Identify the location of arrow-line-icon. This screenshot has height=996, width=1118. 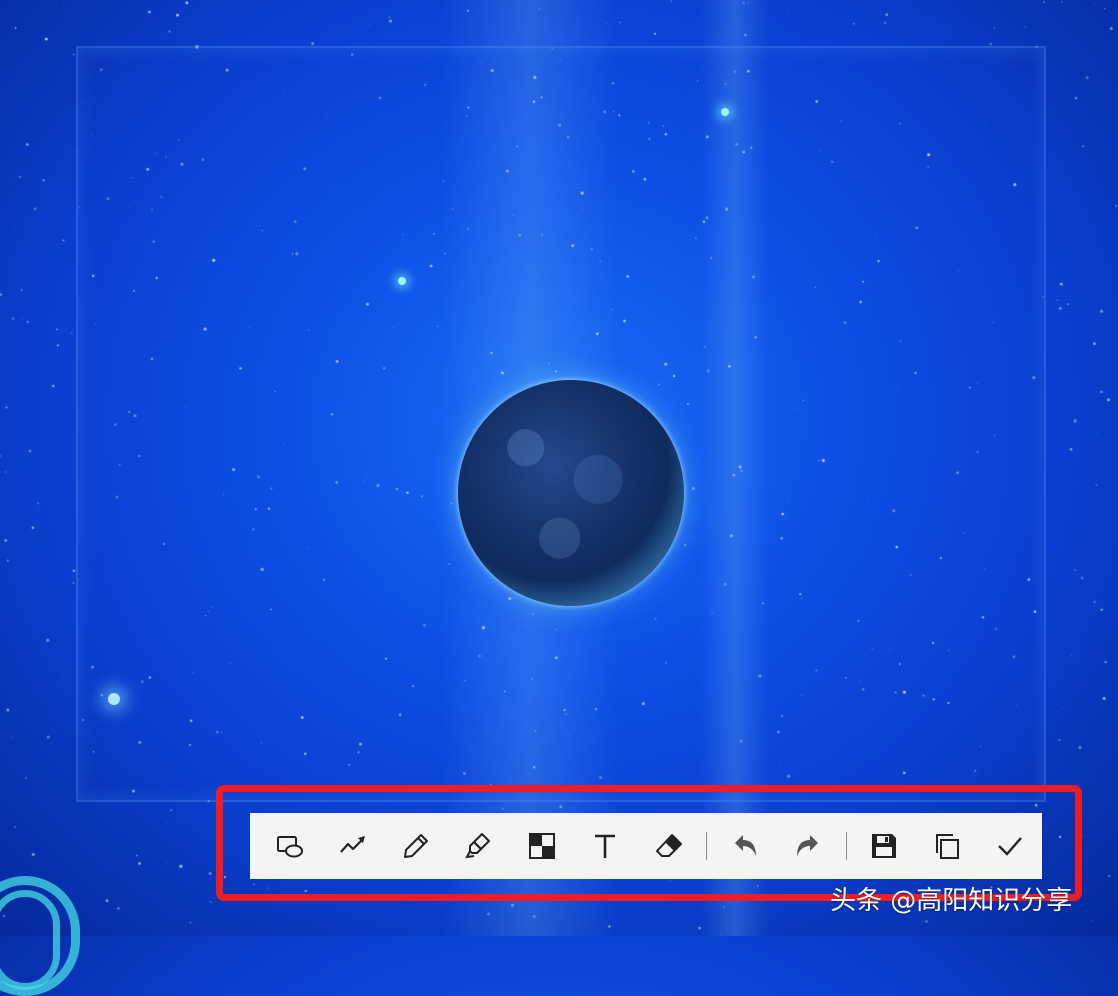
(352, 844).